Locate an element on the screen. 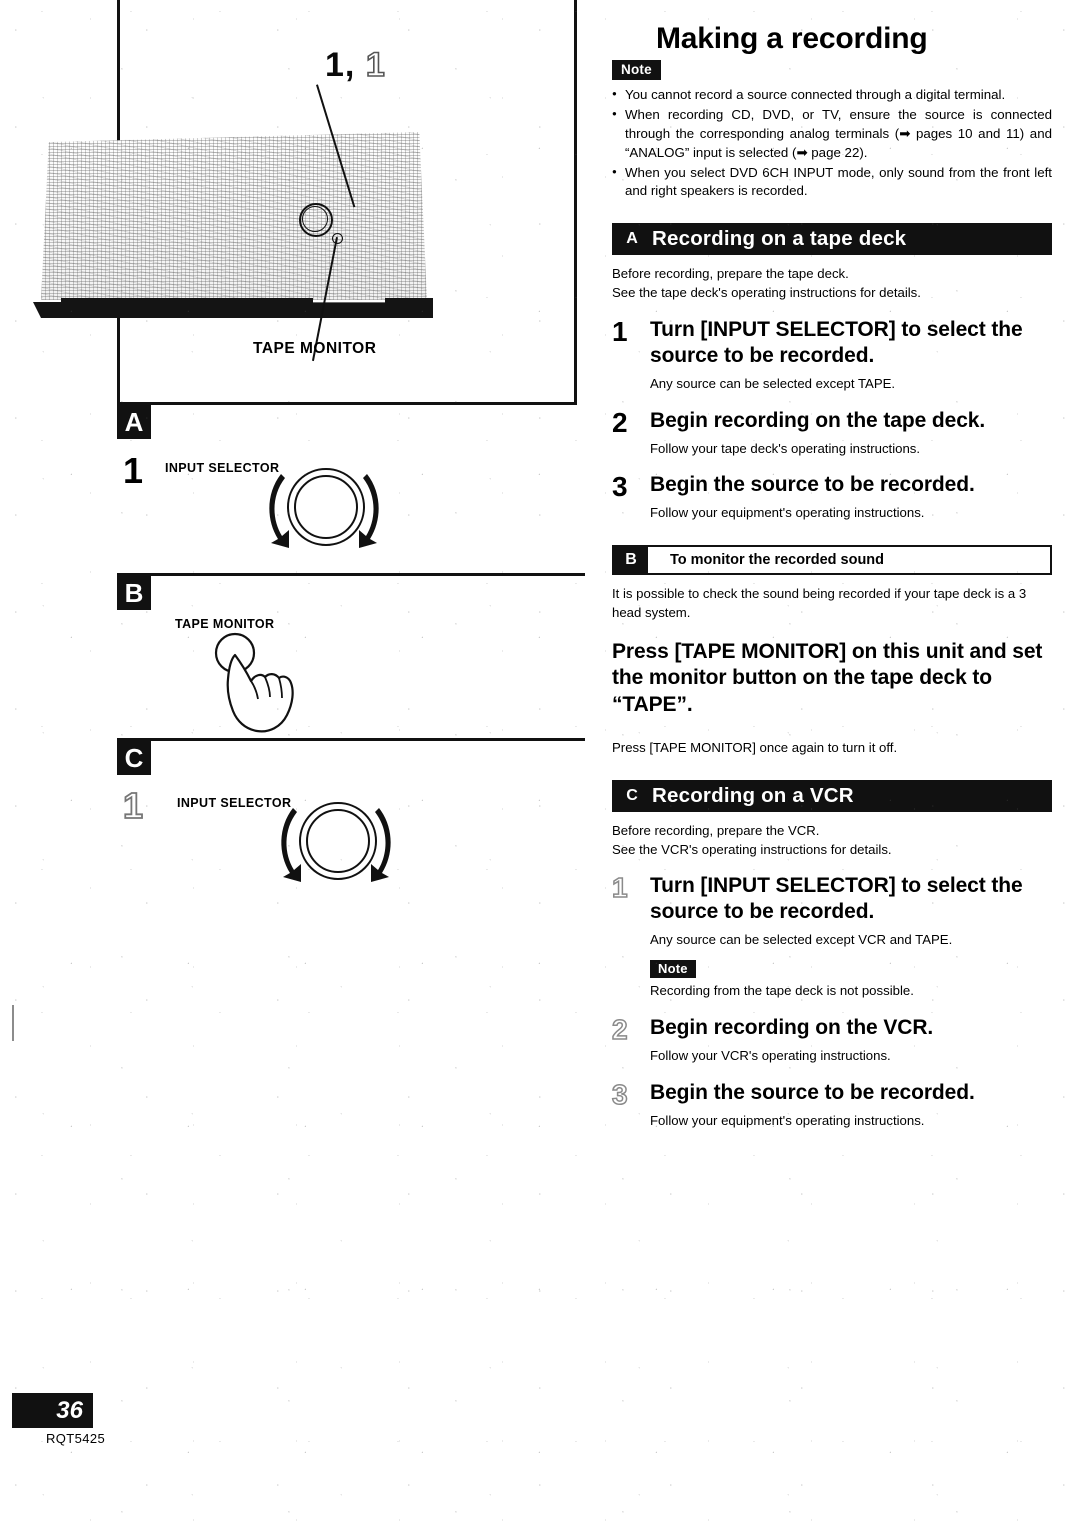 The height and width of the screenshot is (1527, 1080). step-heading: Begin recording on the VCR. is located at coordinates (792, 1027).